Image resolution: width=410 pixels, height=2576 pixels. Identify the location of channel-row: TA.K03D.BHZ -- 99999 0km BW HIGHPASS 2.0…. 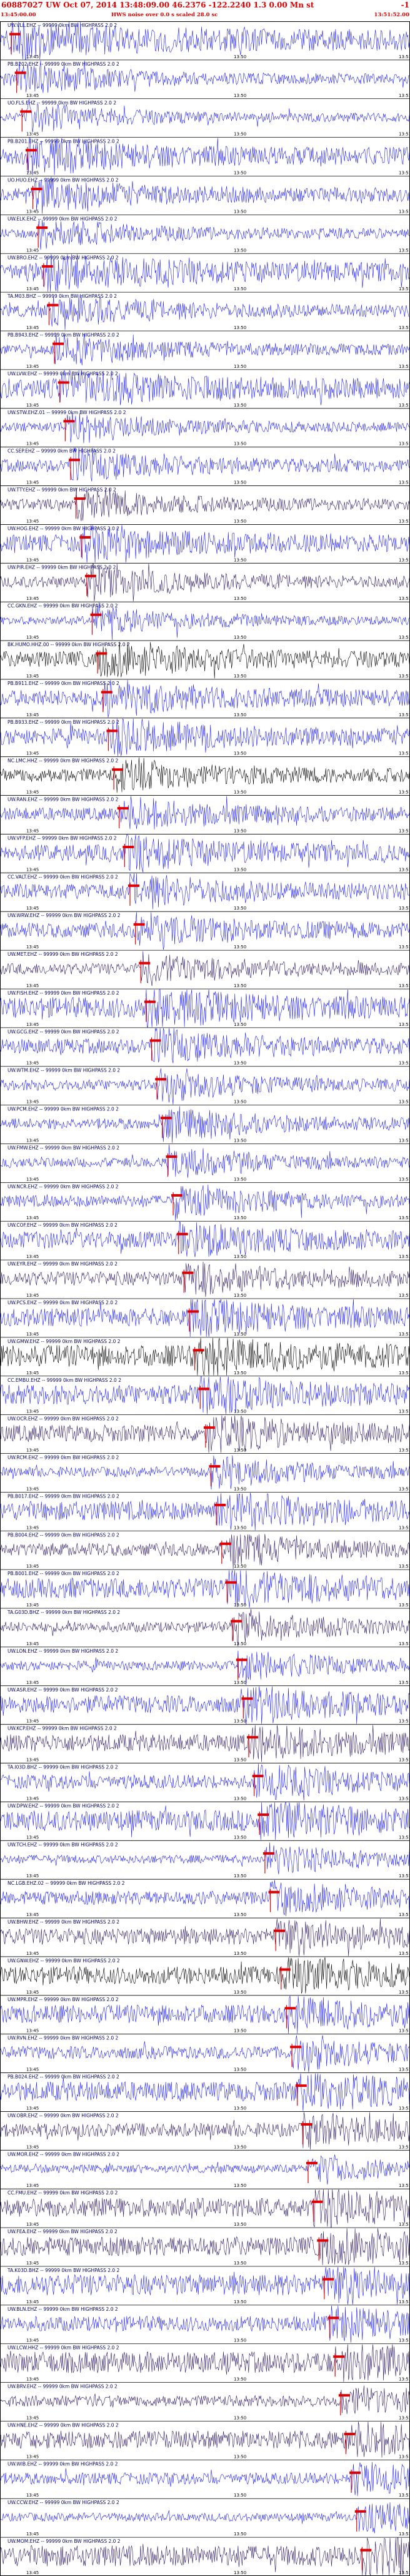
(205, 2285).